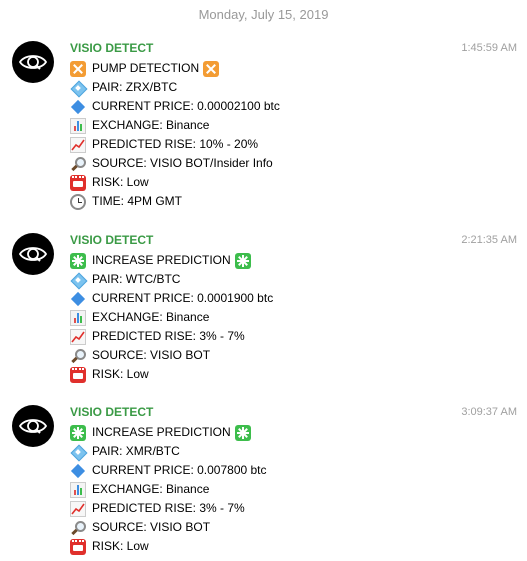 This screenshot has width=527, height=561. What do you see at coordinates (290, 106) in the screenshot?
I see `message-line: CURRENT PRICE: 0.00002100 btc` at bounding box center [290, 106].